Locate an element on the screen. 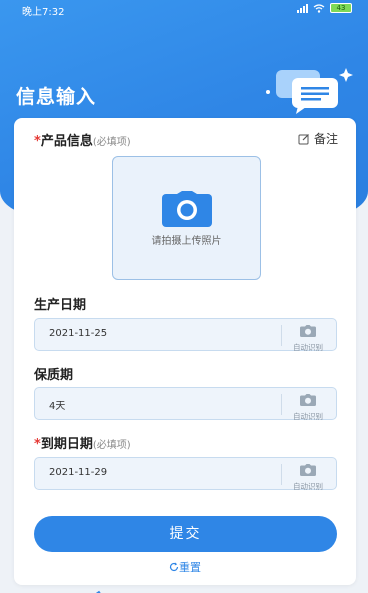  signal-icon is located at coordinates (302, 8).